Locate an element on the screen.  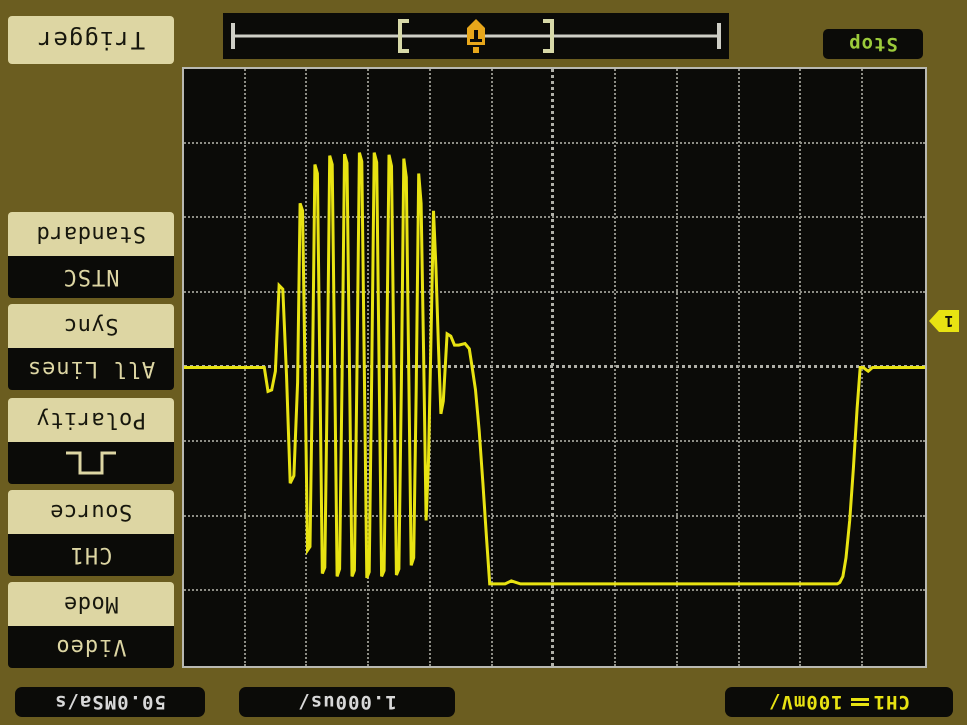
menu-title: Trigger is located at coordinates (91, 40).